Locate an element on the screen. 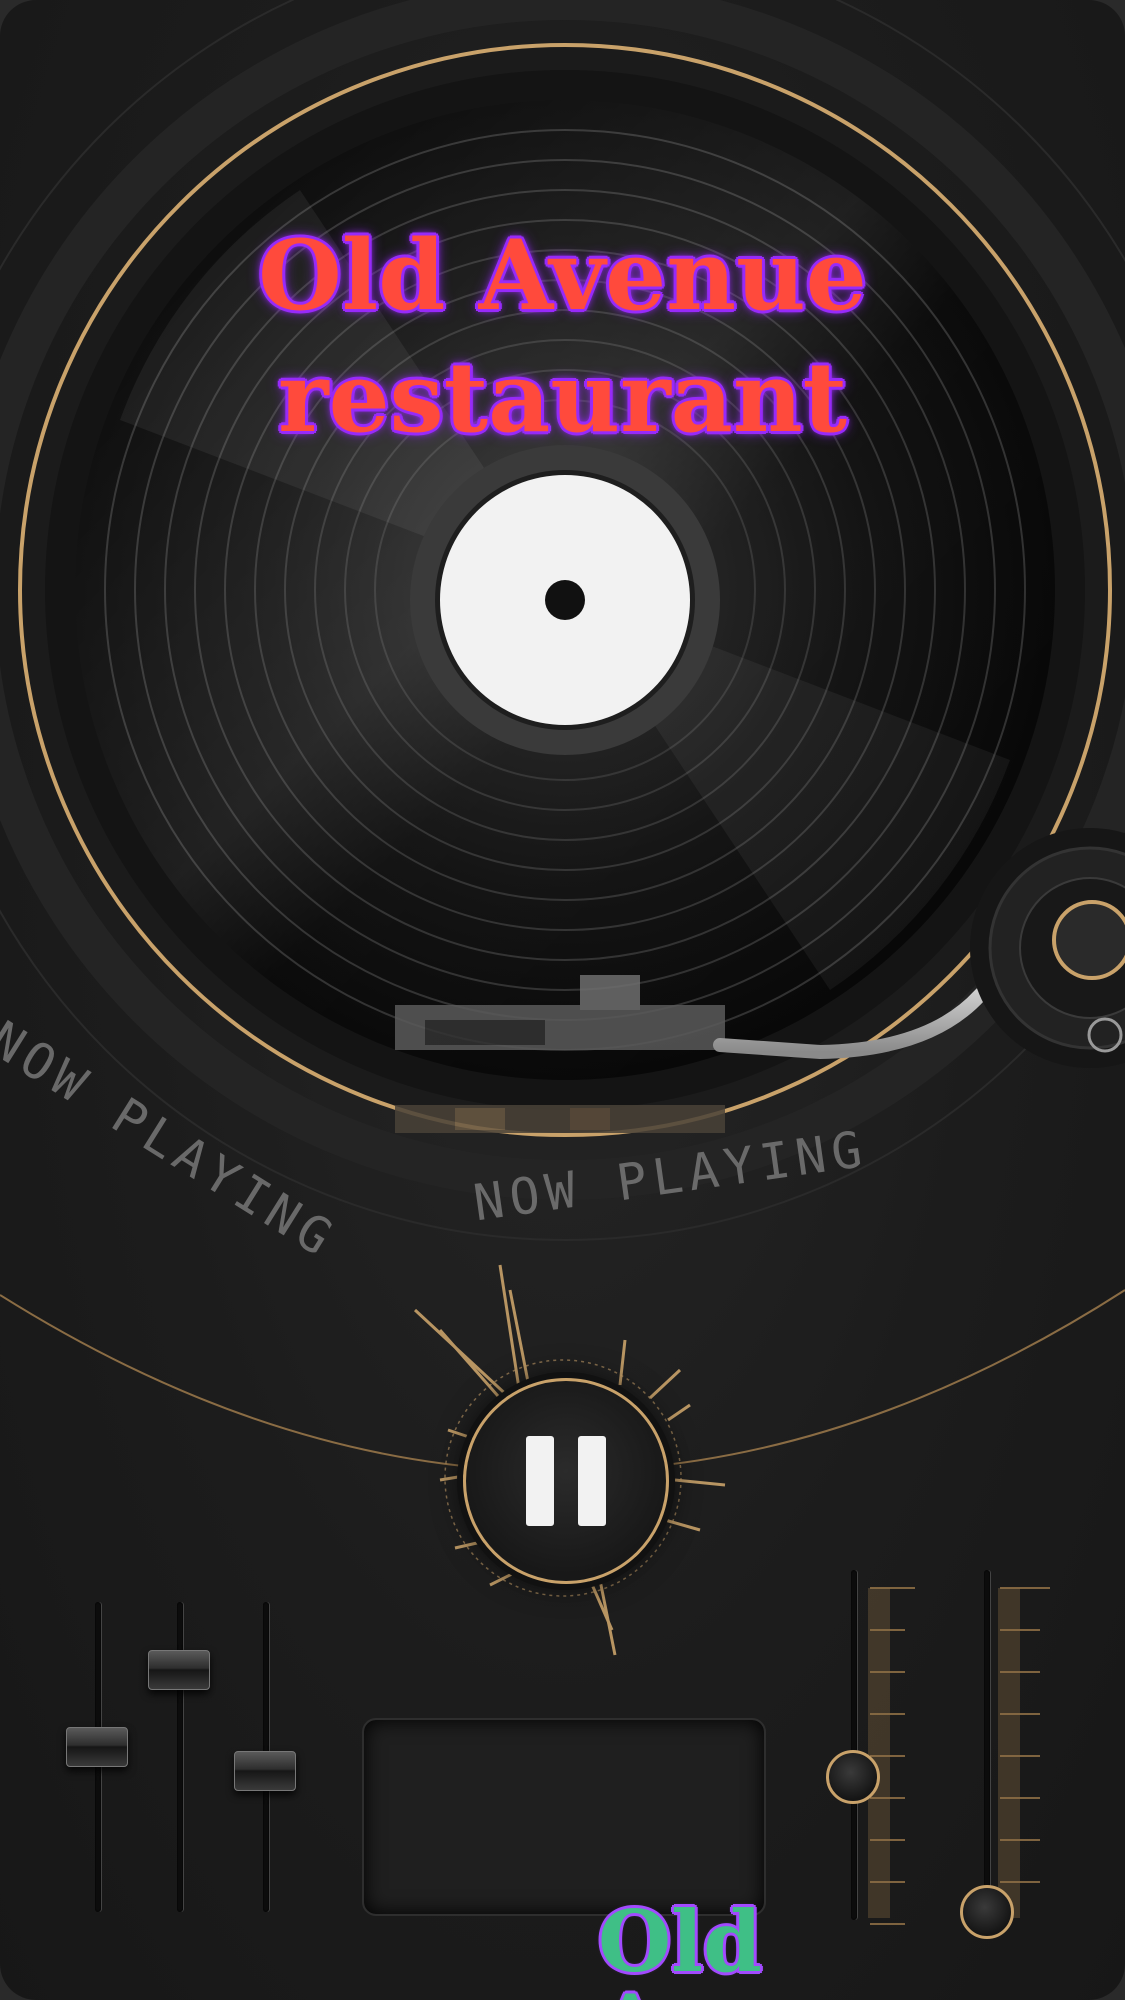  title-line-2: restaurant is located at coordinates (562, 397).